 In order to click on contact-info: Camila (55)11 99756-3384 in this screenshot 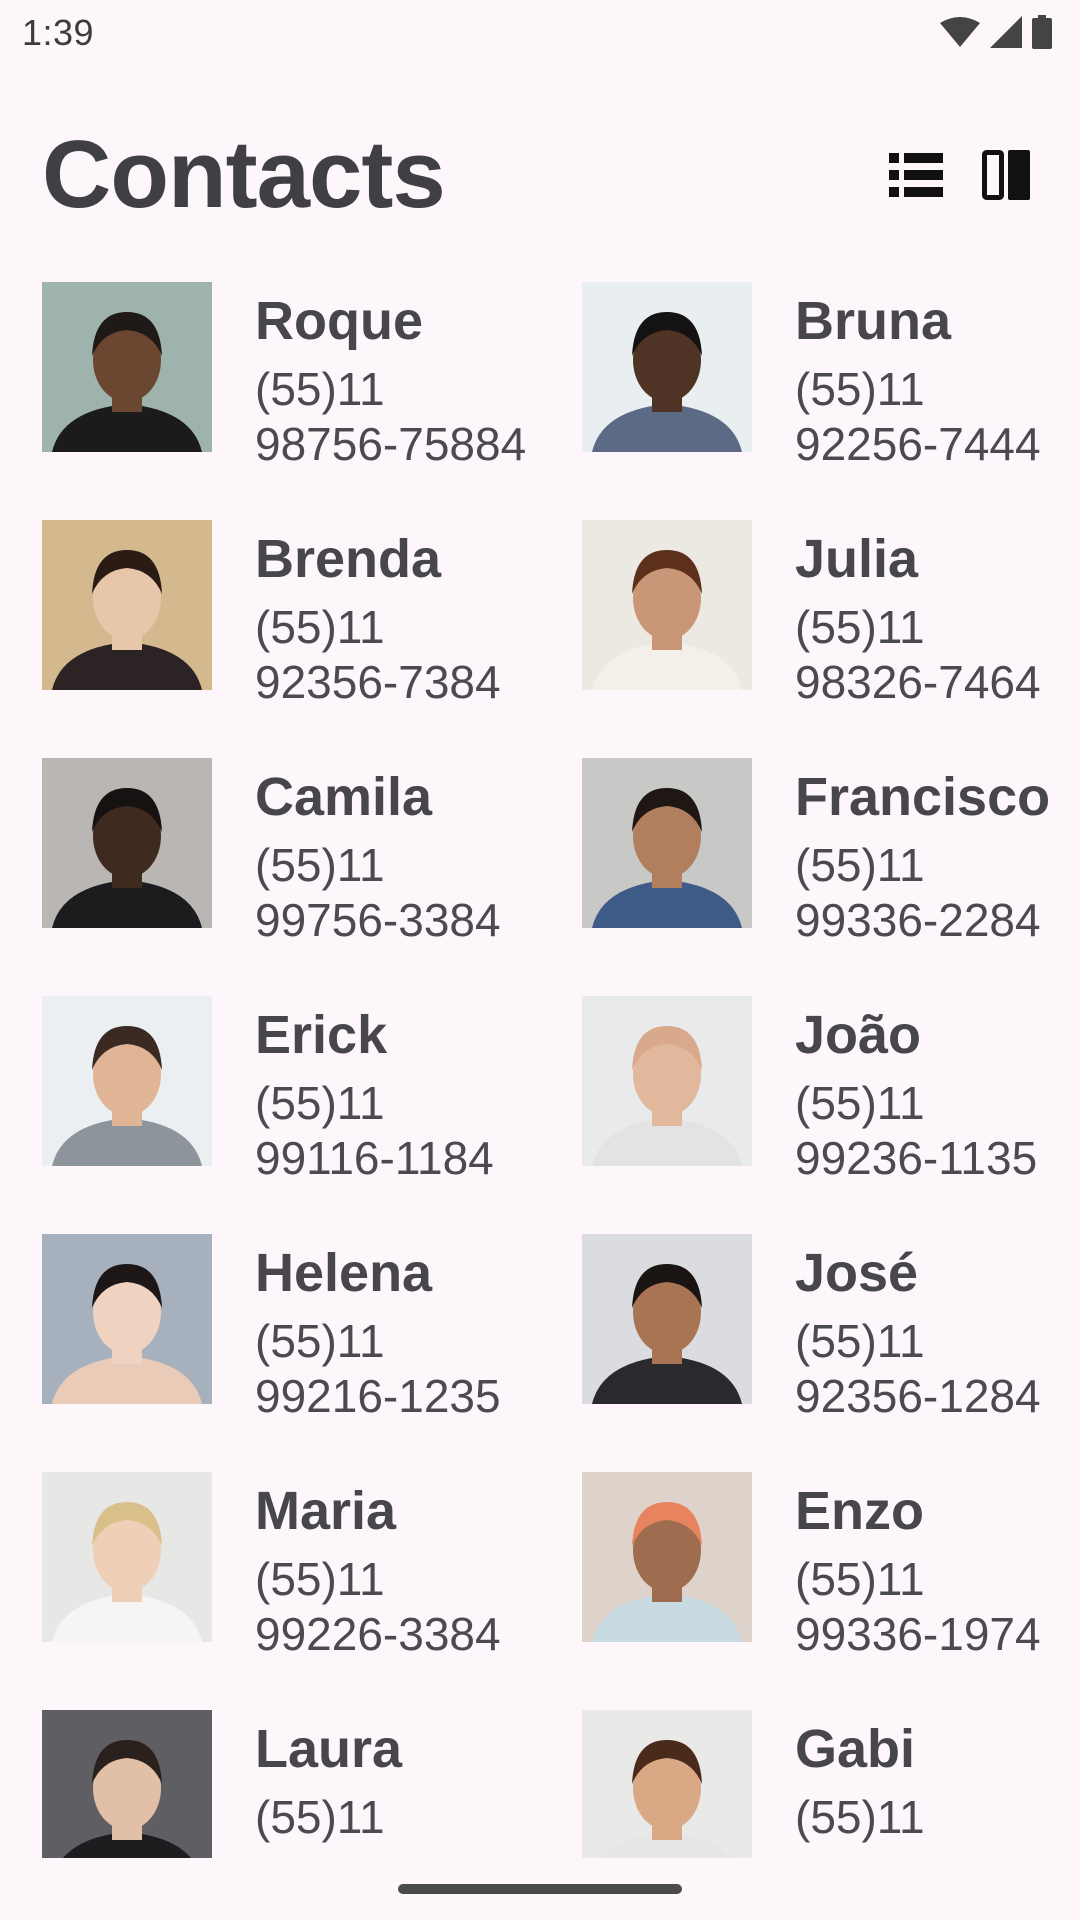, I will do `click(378, 859)`.